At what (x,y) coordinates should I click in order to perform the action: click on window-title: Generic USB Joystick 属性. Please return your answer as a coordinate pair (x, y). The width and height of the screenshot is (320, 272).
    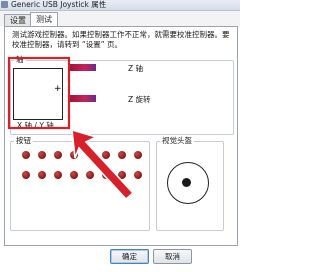
    Looking at the image, I should click on (59, 4).